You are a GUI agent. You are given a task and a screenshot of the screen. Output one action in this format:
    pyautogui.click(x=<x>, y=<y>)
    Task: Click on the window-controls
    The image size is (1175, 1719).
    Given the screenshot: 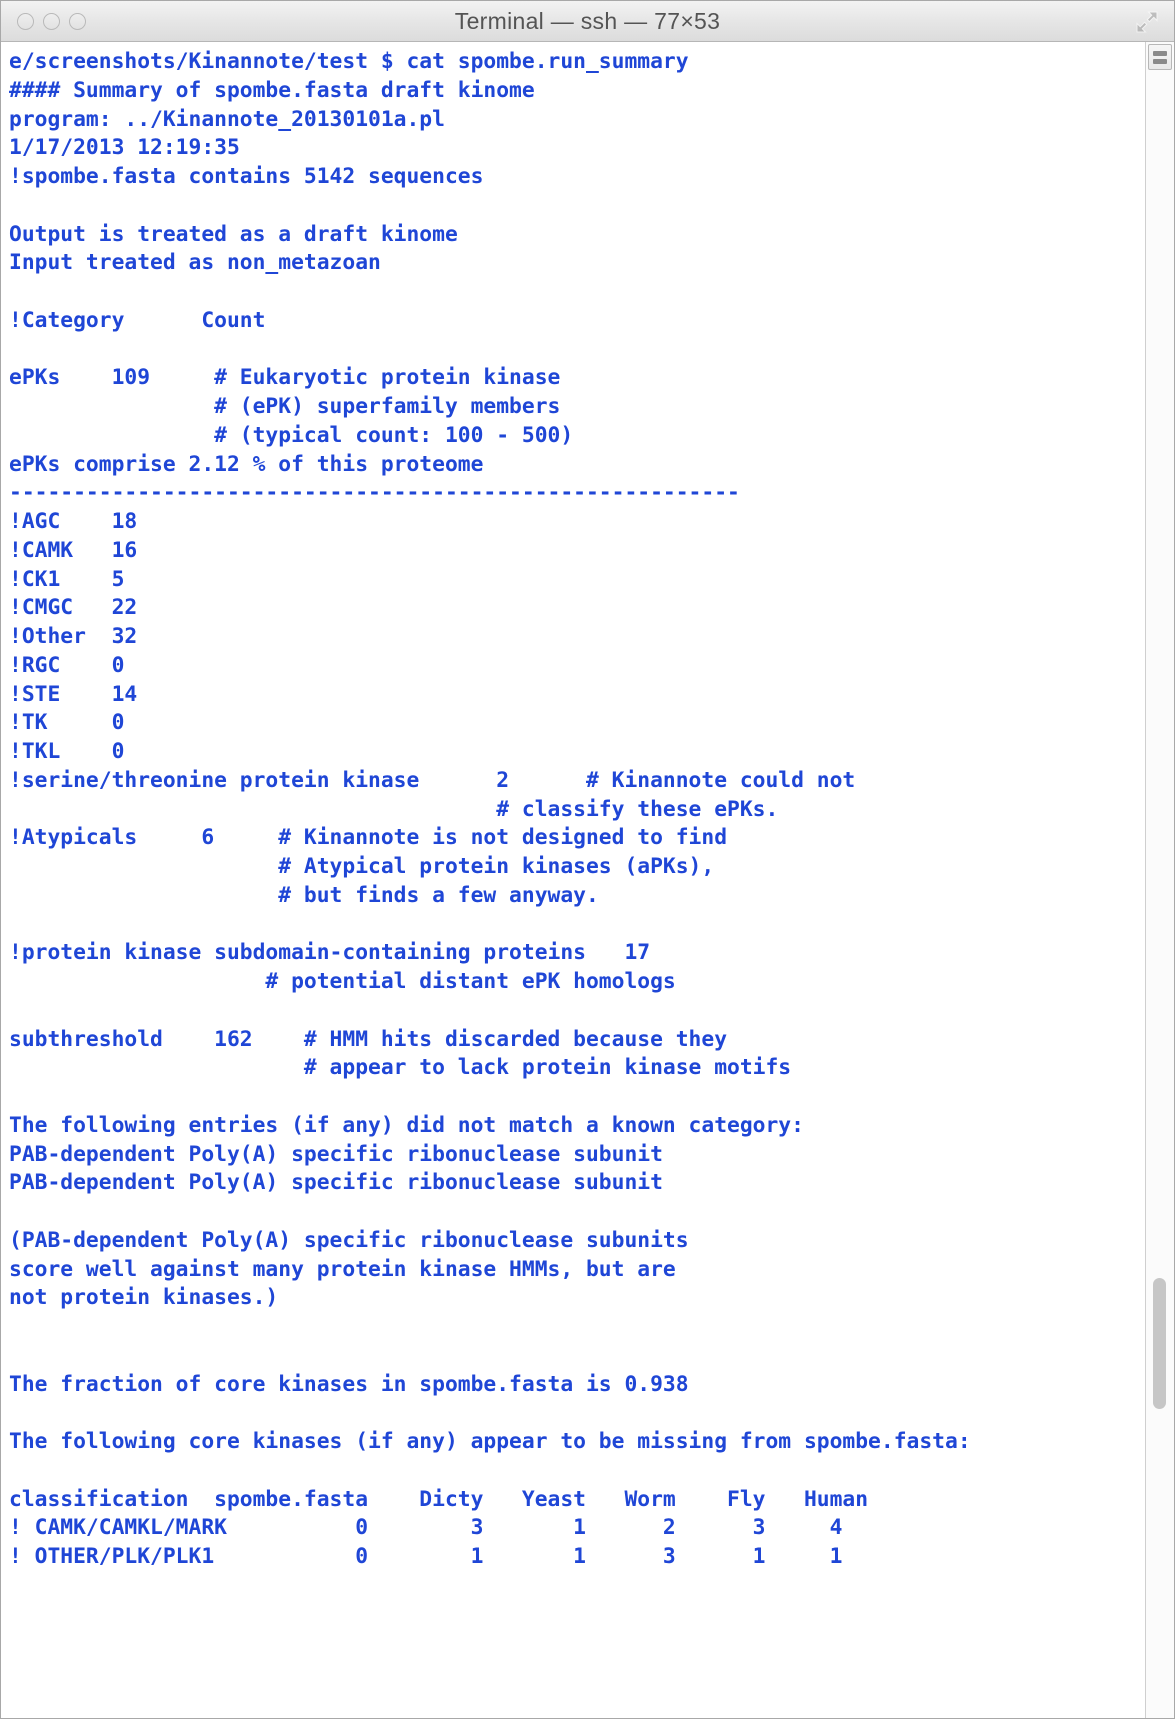 What is the action you would take?
    pyautogui.click(x=51, y=21)
    